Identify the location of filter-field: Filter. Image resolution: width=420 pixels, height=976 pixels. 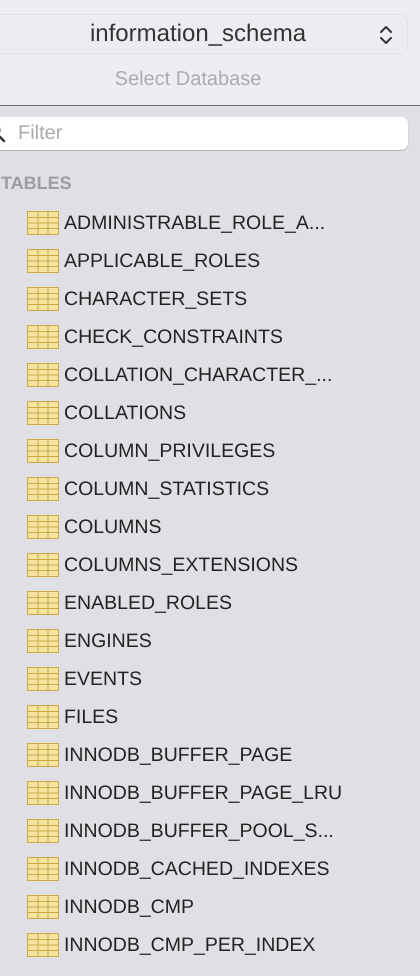
(204, 133).